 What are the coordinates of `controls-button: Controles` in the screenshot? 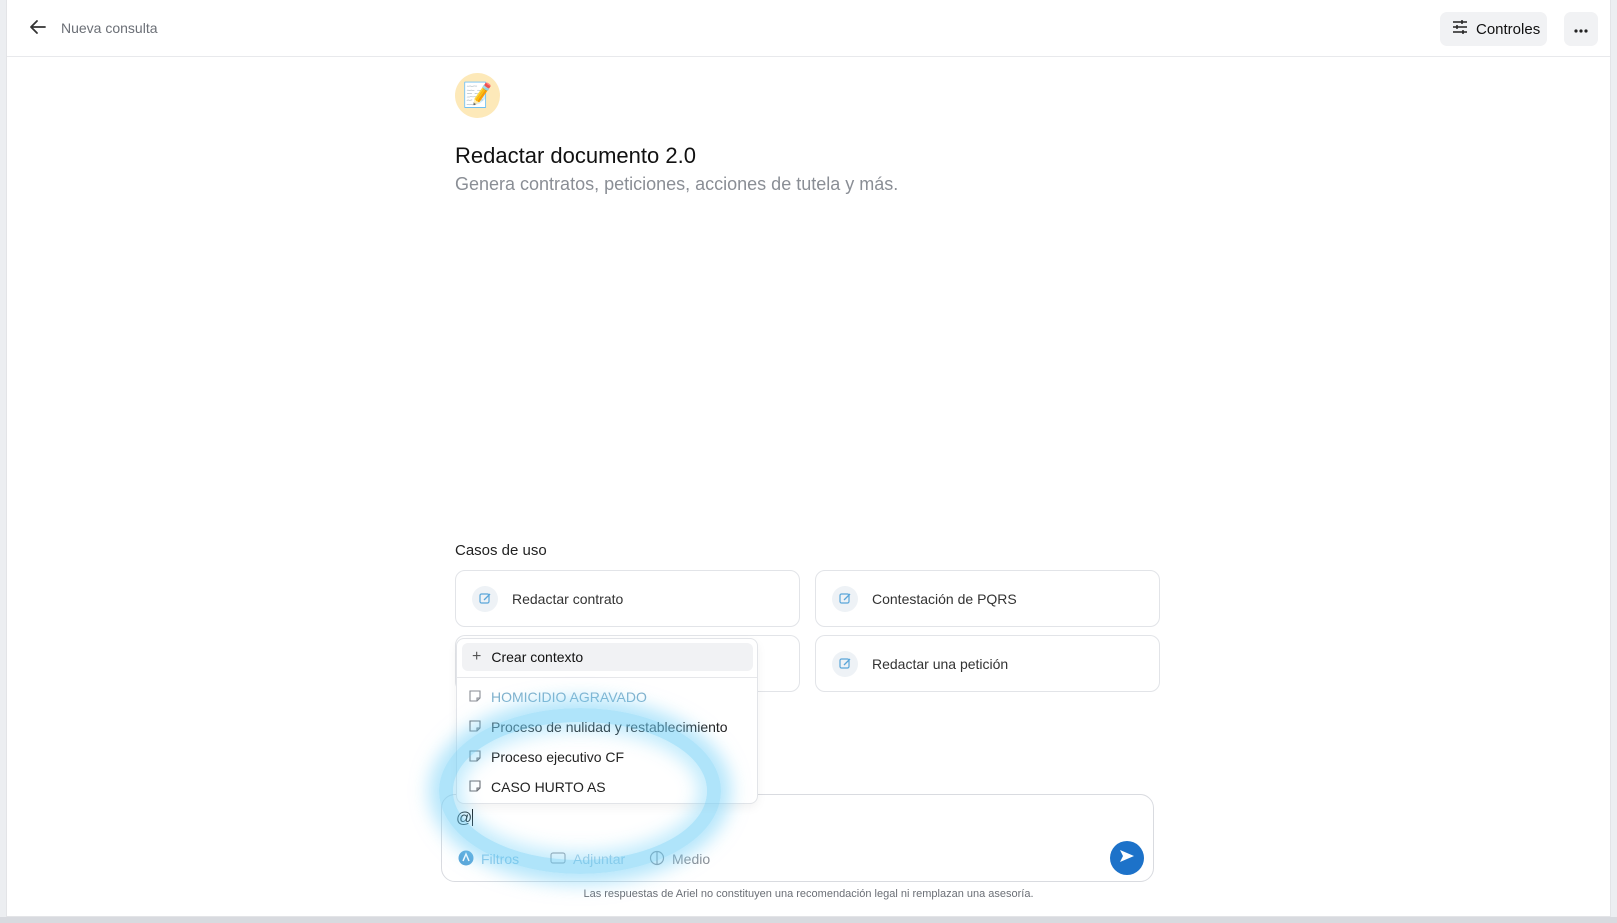 It's located at (1493, 29).